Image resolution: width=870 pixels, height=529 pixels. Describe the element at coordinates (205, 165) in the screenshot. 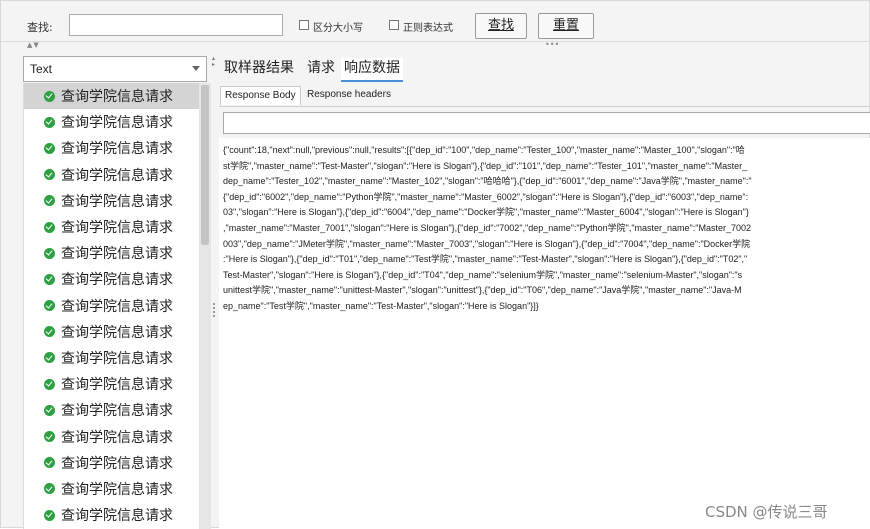

I see `tree-scrollbar-thumb` at that location.